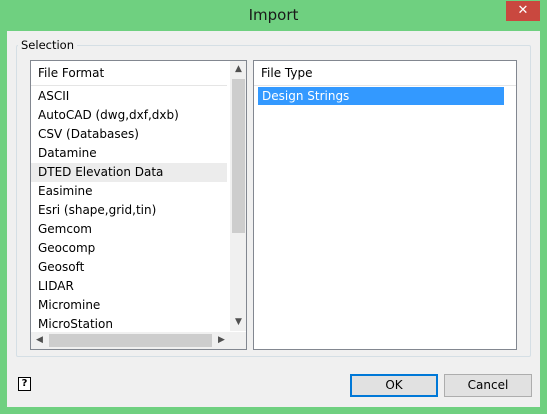  I want to click on list-item: Datamine, so click(129, 153).